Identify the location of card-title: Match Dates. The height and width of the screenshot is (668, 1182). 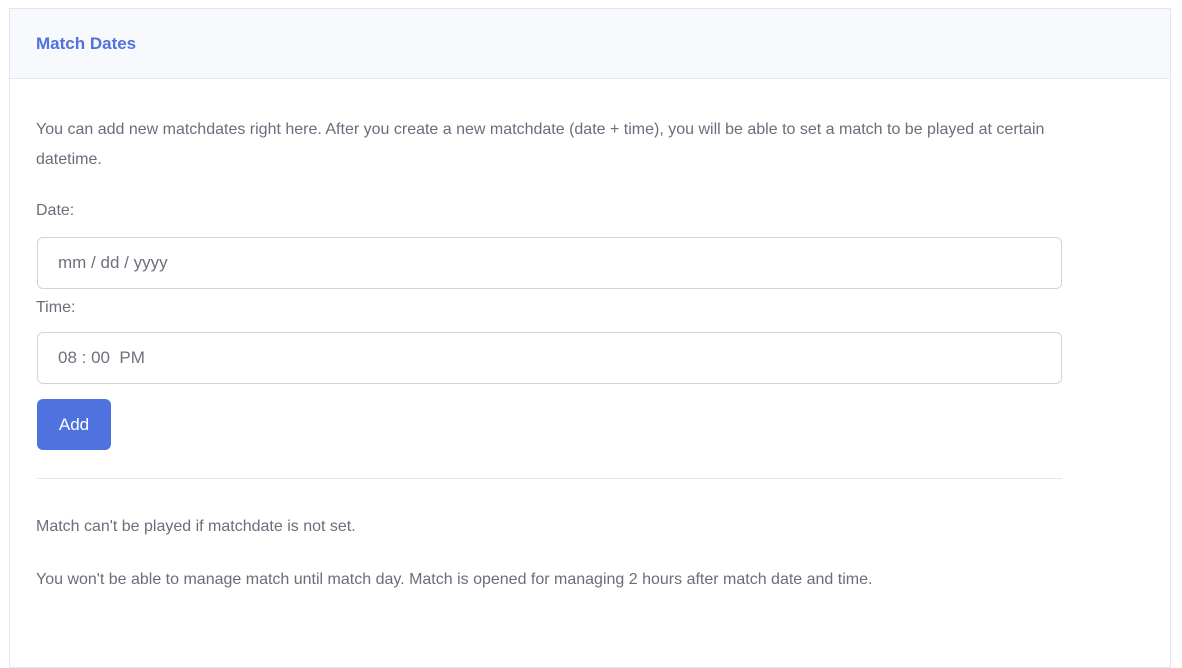
(86, 43).